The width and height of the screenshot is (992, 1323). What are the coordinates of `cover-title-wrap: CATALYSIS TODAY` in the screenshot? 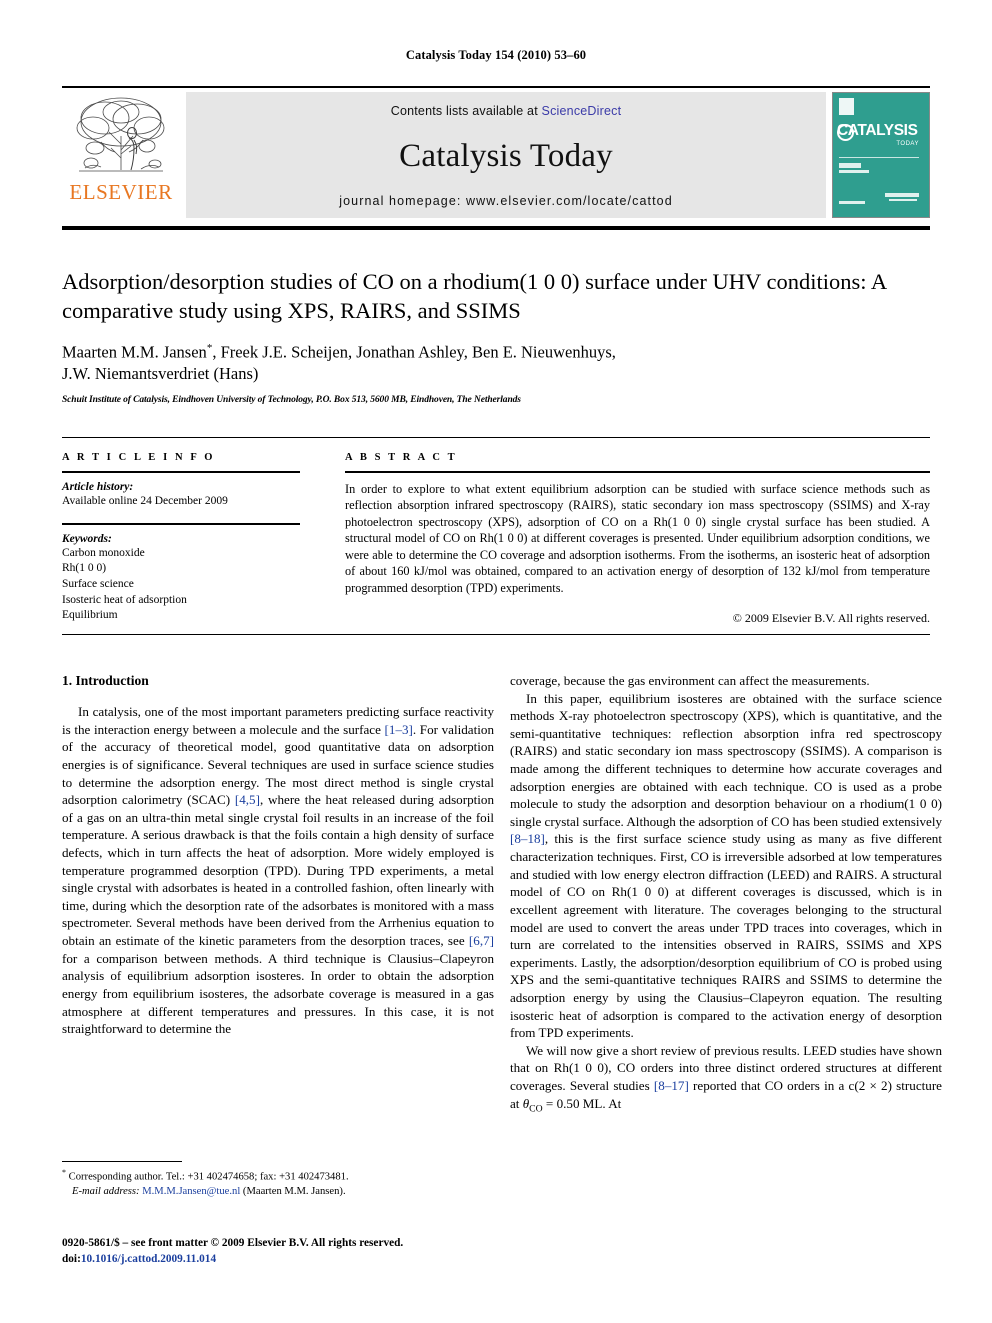 It's located at (881, 135).